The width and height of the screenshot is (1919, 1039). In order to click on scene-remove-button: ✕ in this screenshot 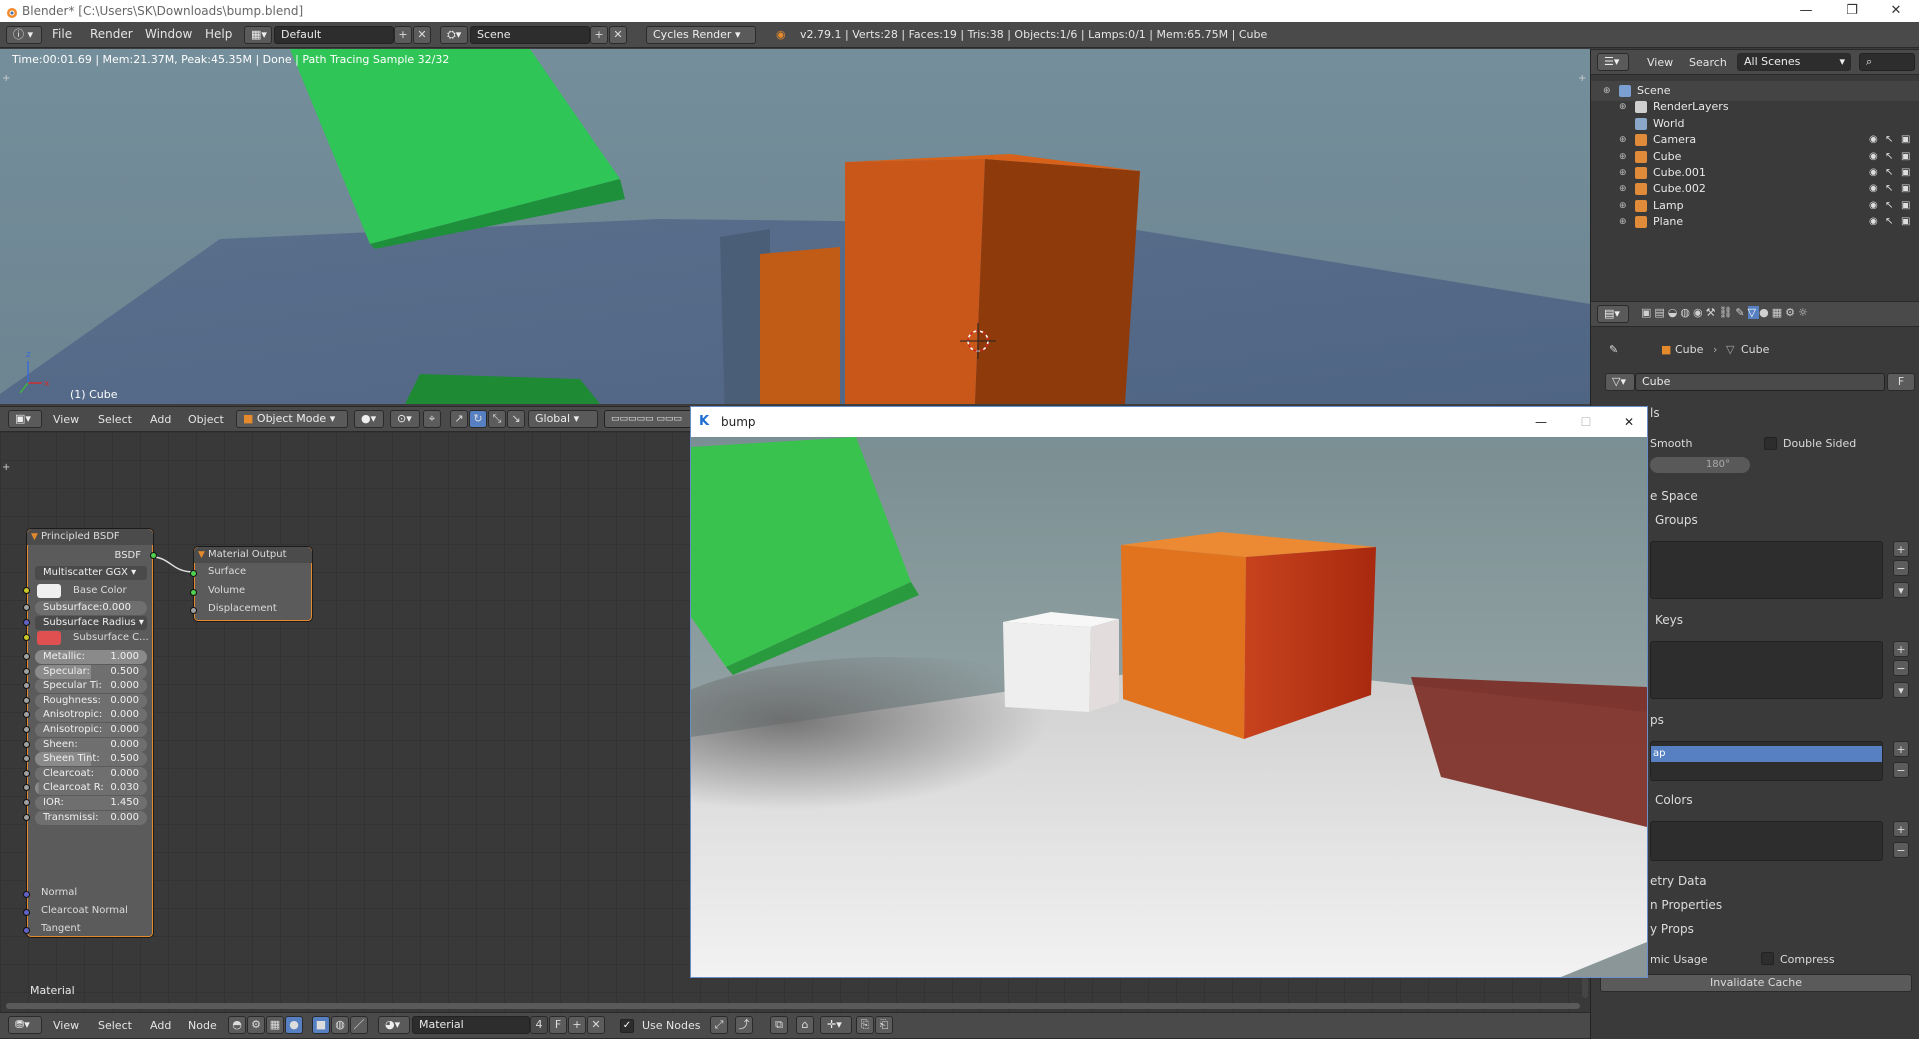, I will do `click(618, 35)`.